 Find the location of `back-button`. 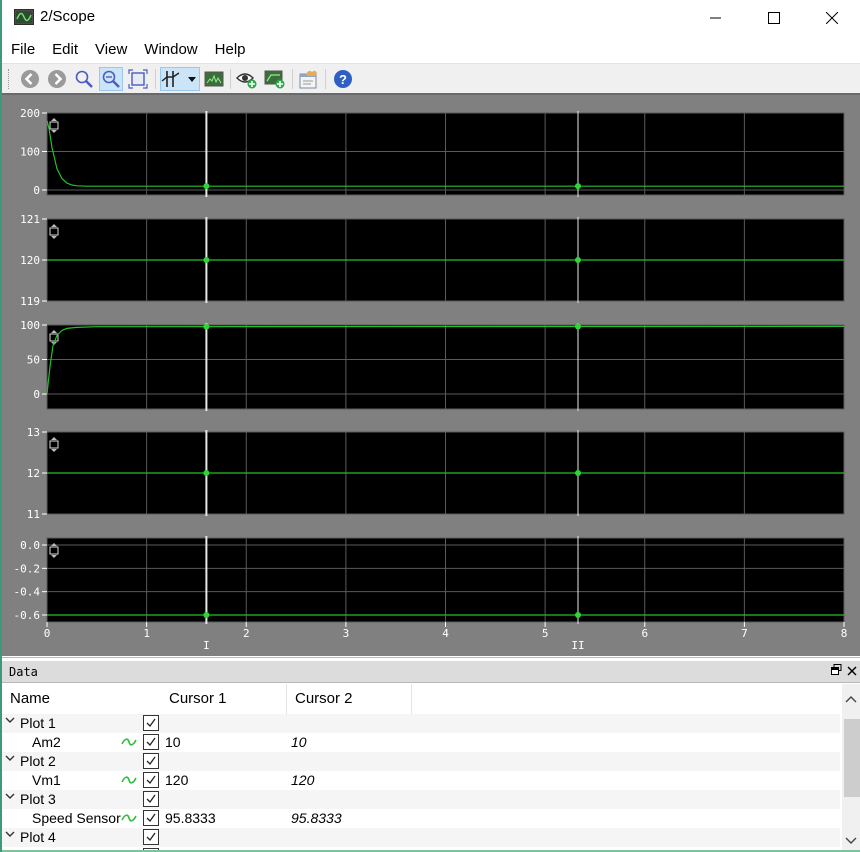

back-button is located at coordinates (30, 79).